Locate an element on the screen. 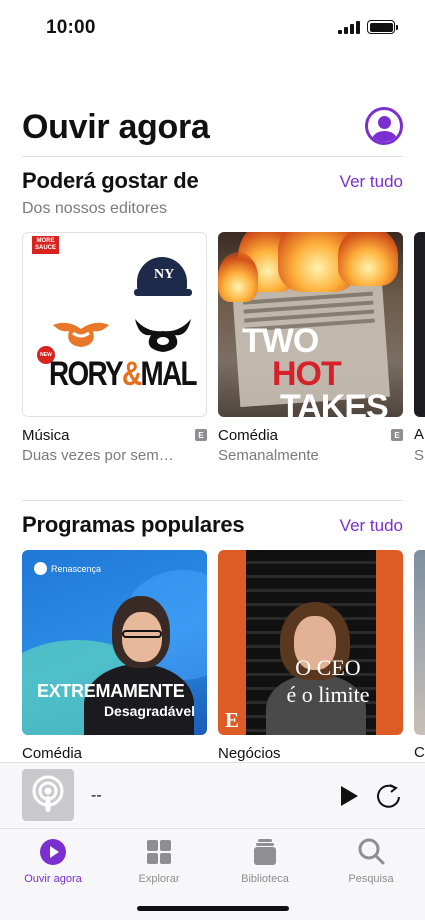 This screenshot has height=920, width=425. podcast-artwork: Renascença EXTREMAMENTE Desagradável is located at coordinates (114, 642).